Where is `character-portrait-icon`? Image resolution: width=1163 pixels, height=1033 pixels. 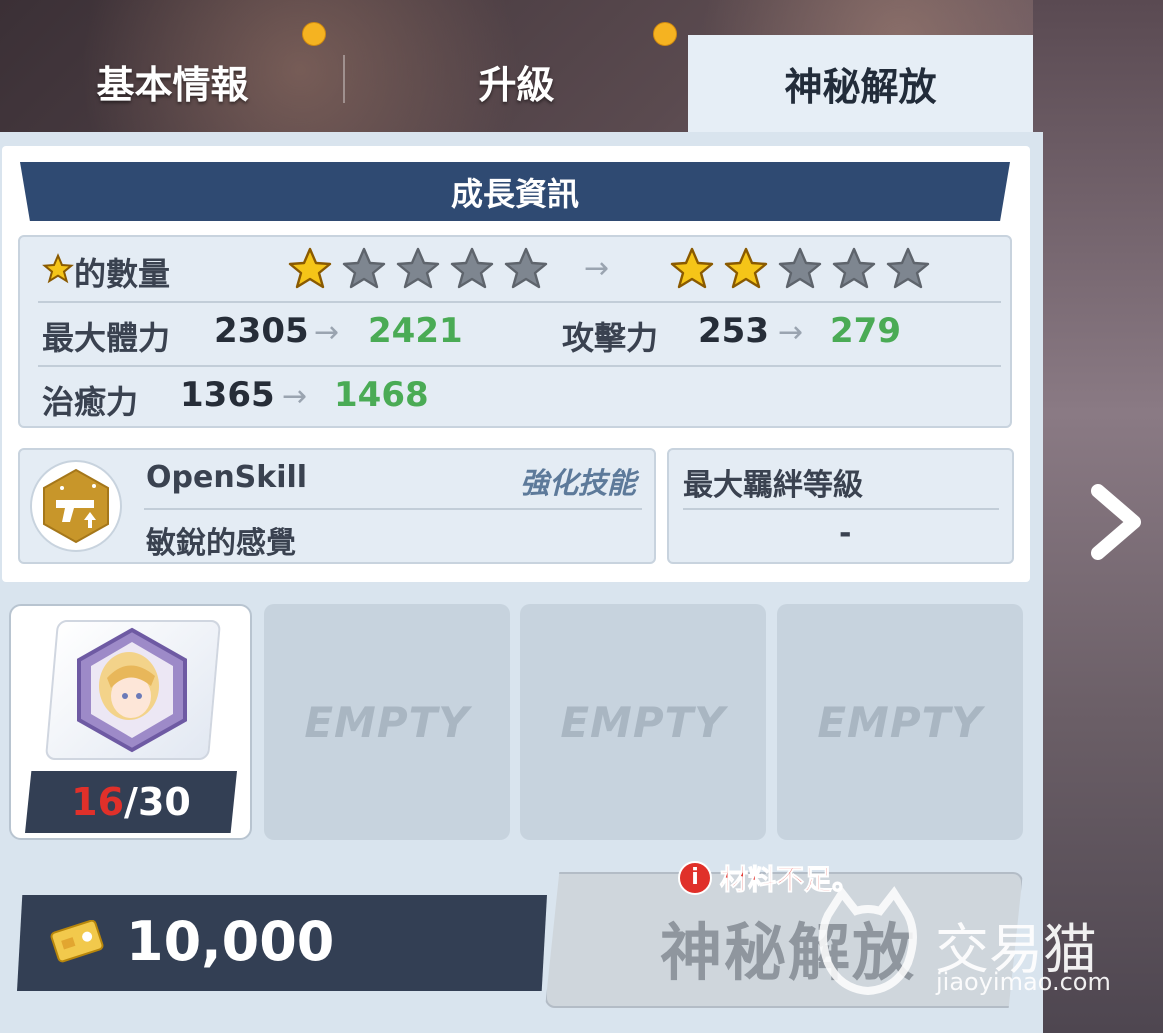 character-portrait-icon is located at coordinates (132, 690).